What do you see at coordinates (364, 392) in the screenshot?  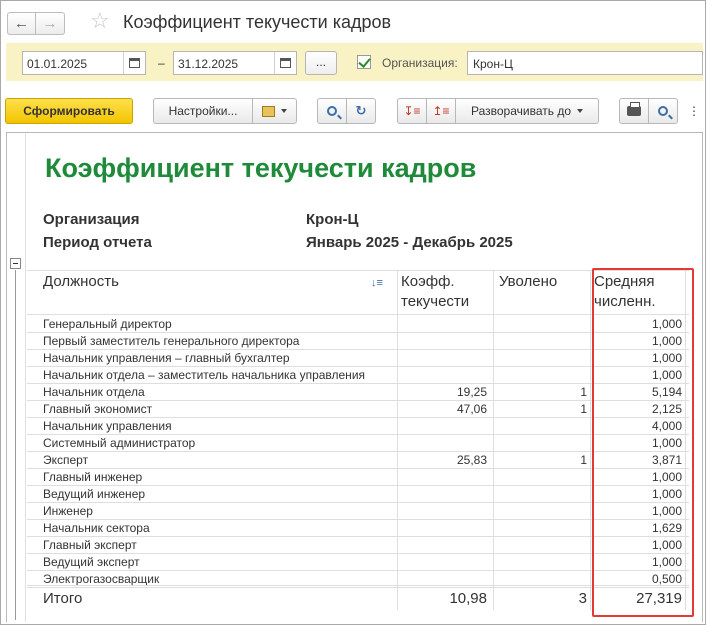 I see `table-row: Начальник отдела 19,25 1 5,194` at bounding box center [364, 392].